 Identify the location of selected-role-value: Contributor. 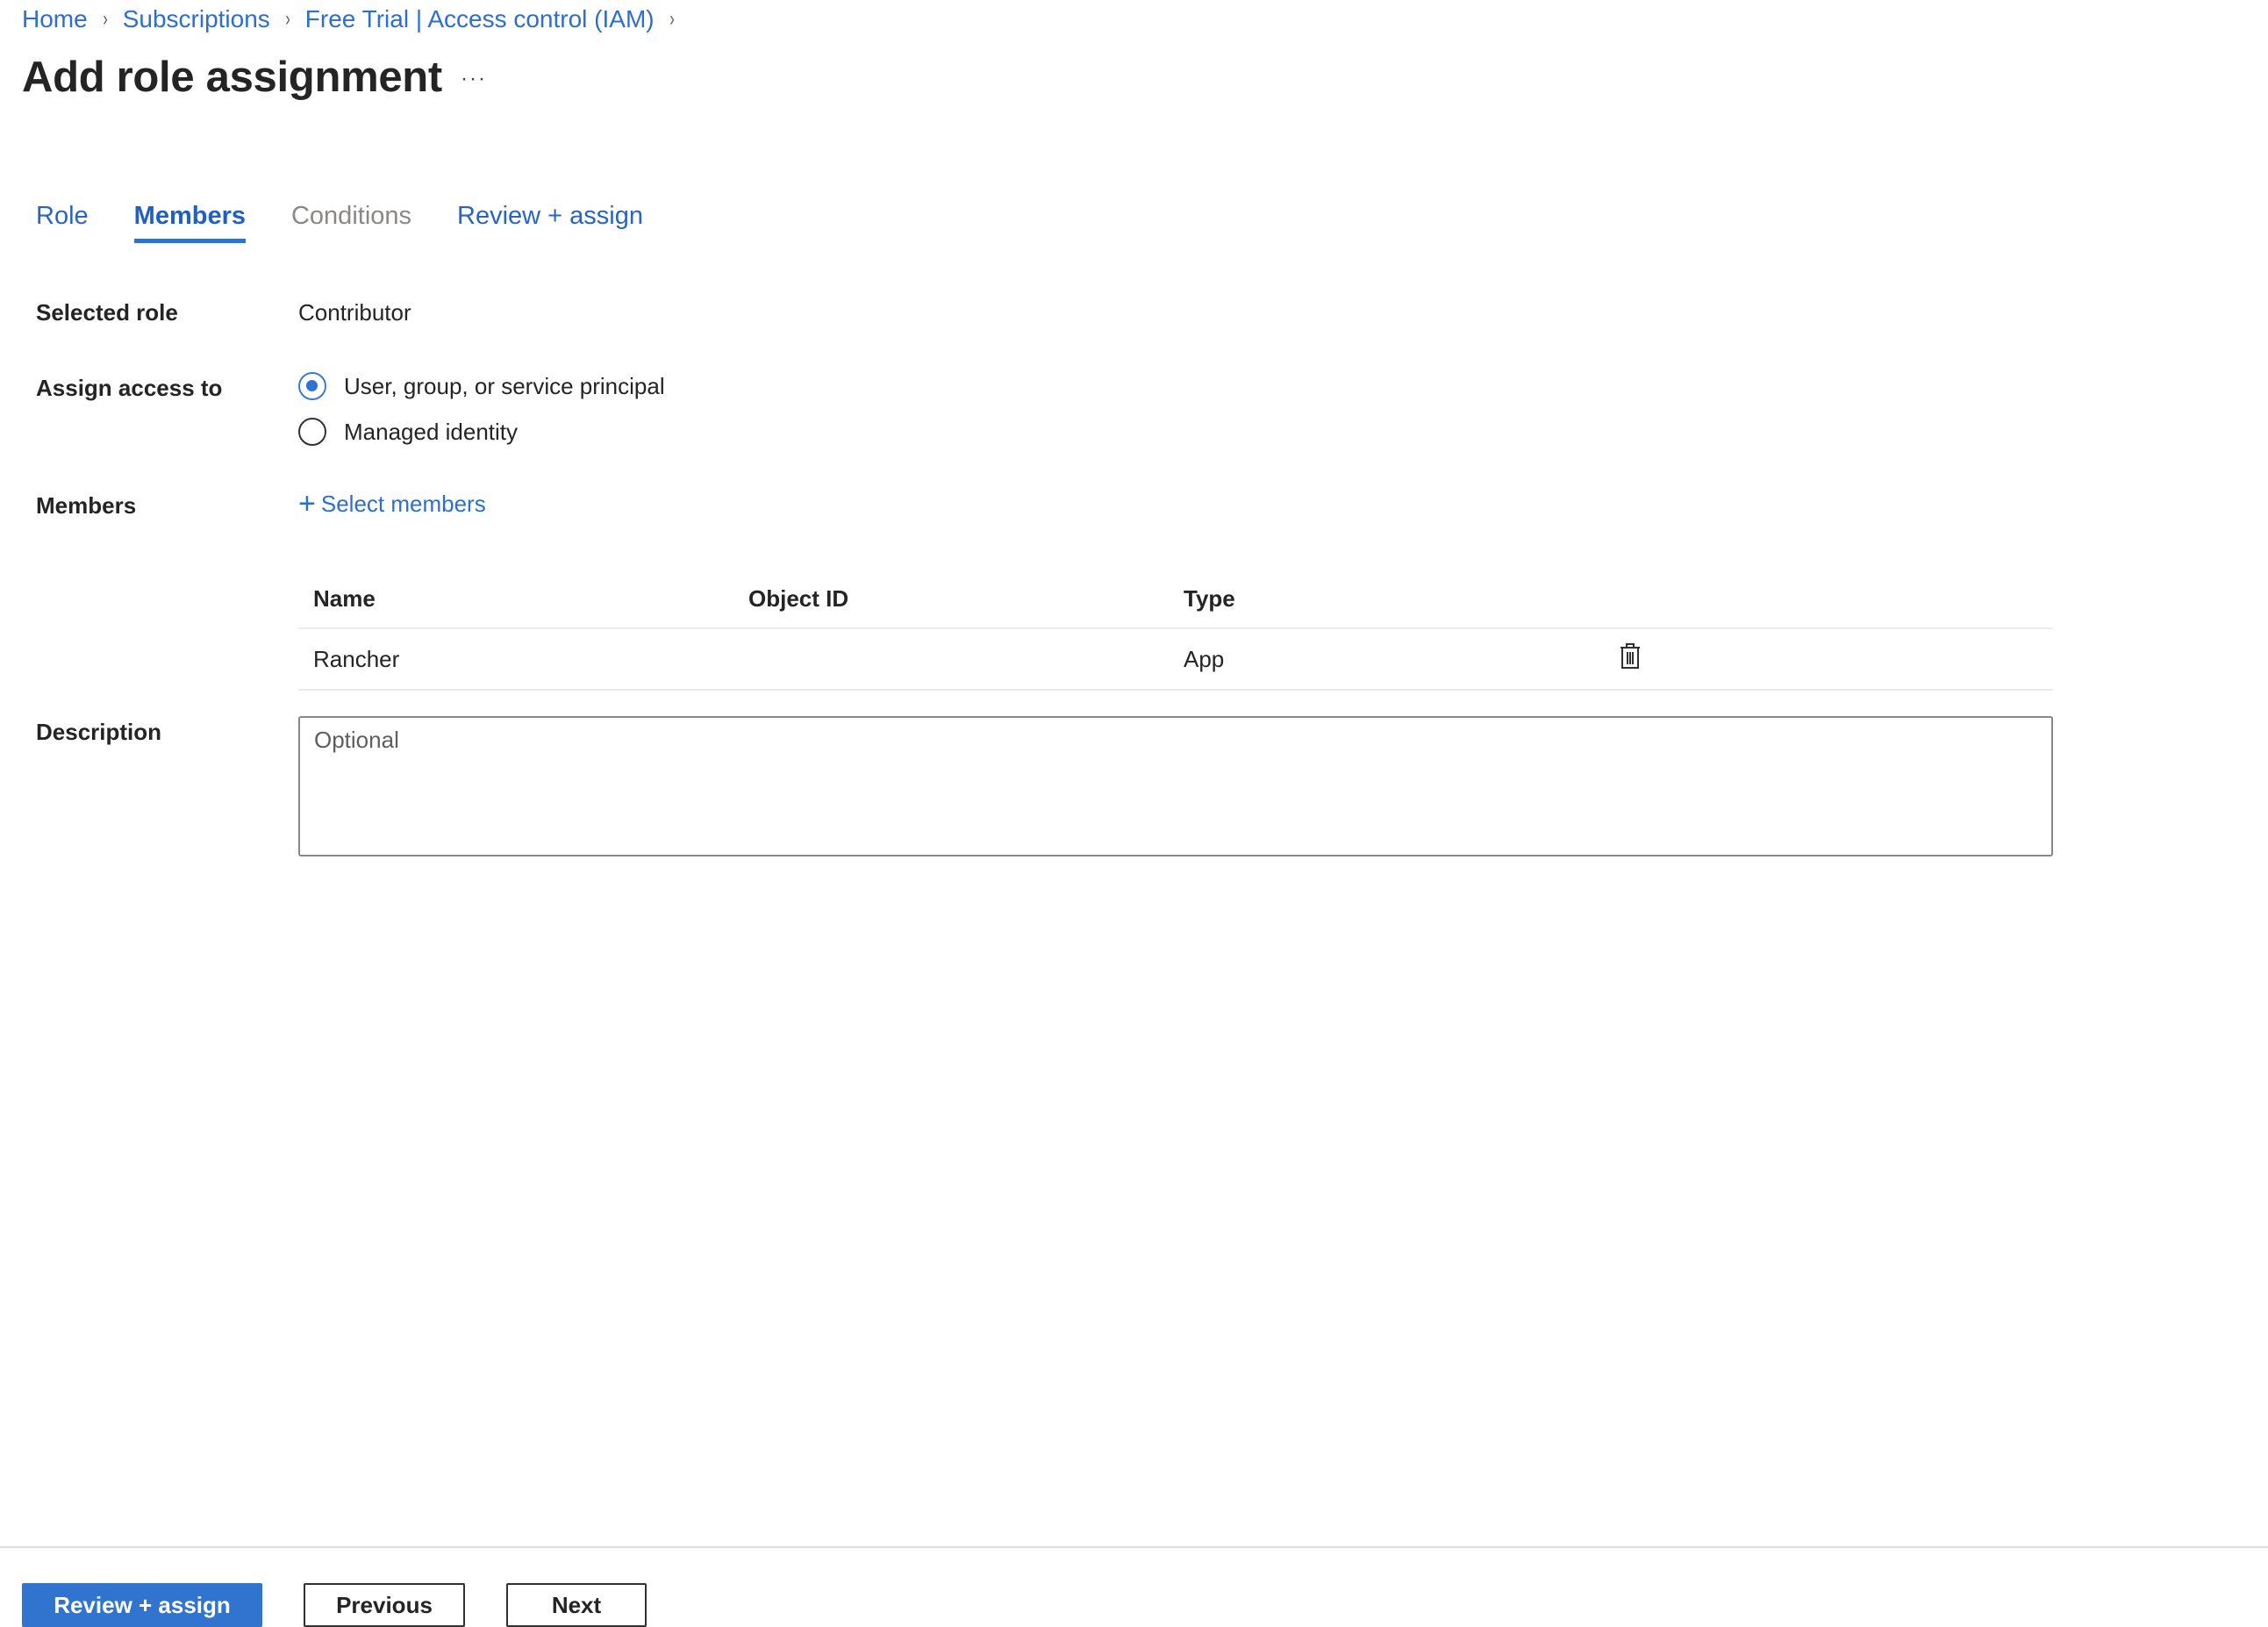
(354, 312).